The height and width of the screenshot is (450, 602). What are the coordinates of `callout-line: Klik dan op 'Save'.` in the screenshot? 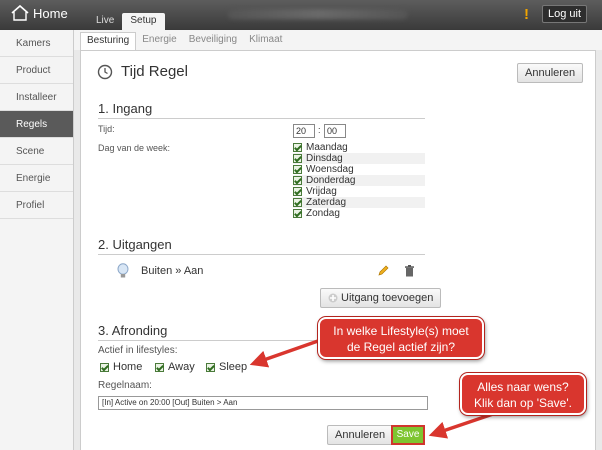 It's located at (523, 403).